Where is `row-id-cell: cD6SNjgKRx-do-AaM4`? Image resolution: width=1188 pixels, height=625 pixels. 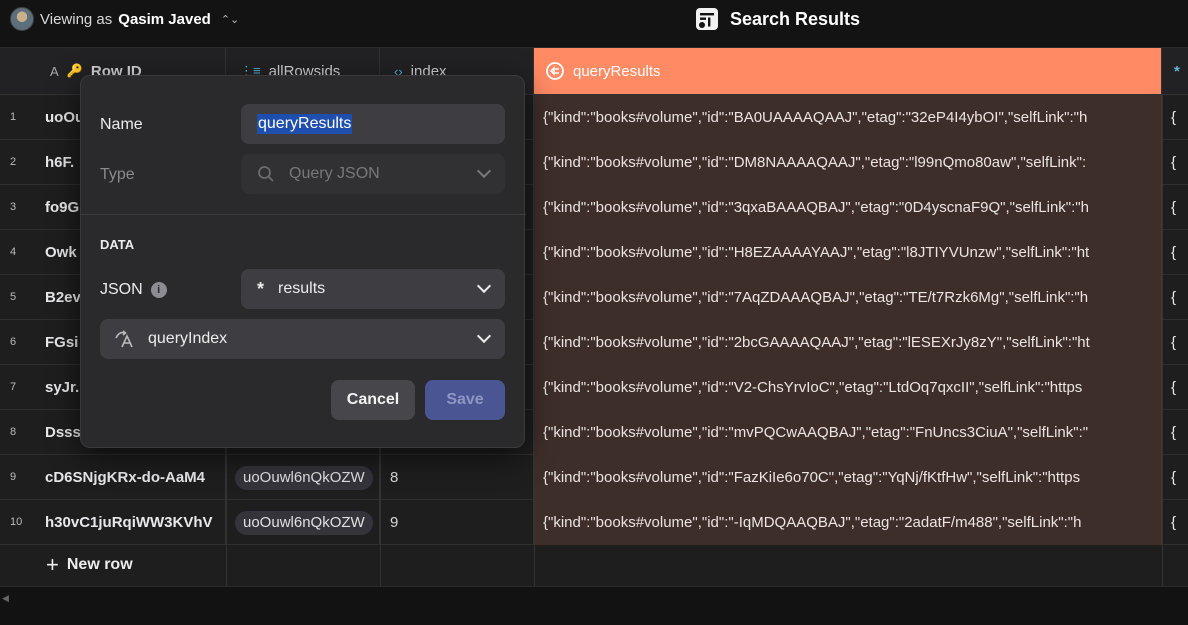
row-id-cell: cD6SNjgKRx-do-AaM4 is located at coordinates (131, 477).